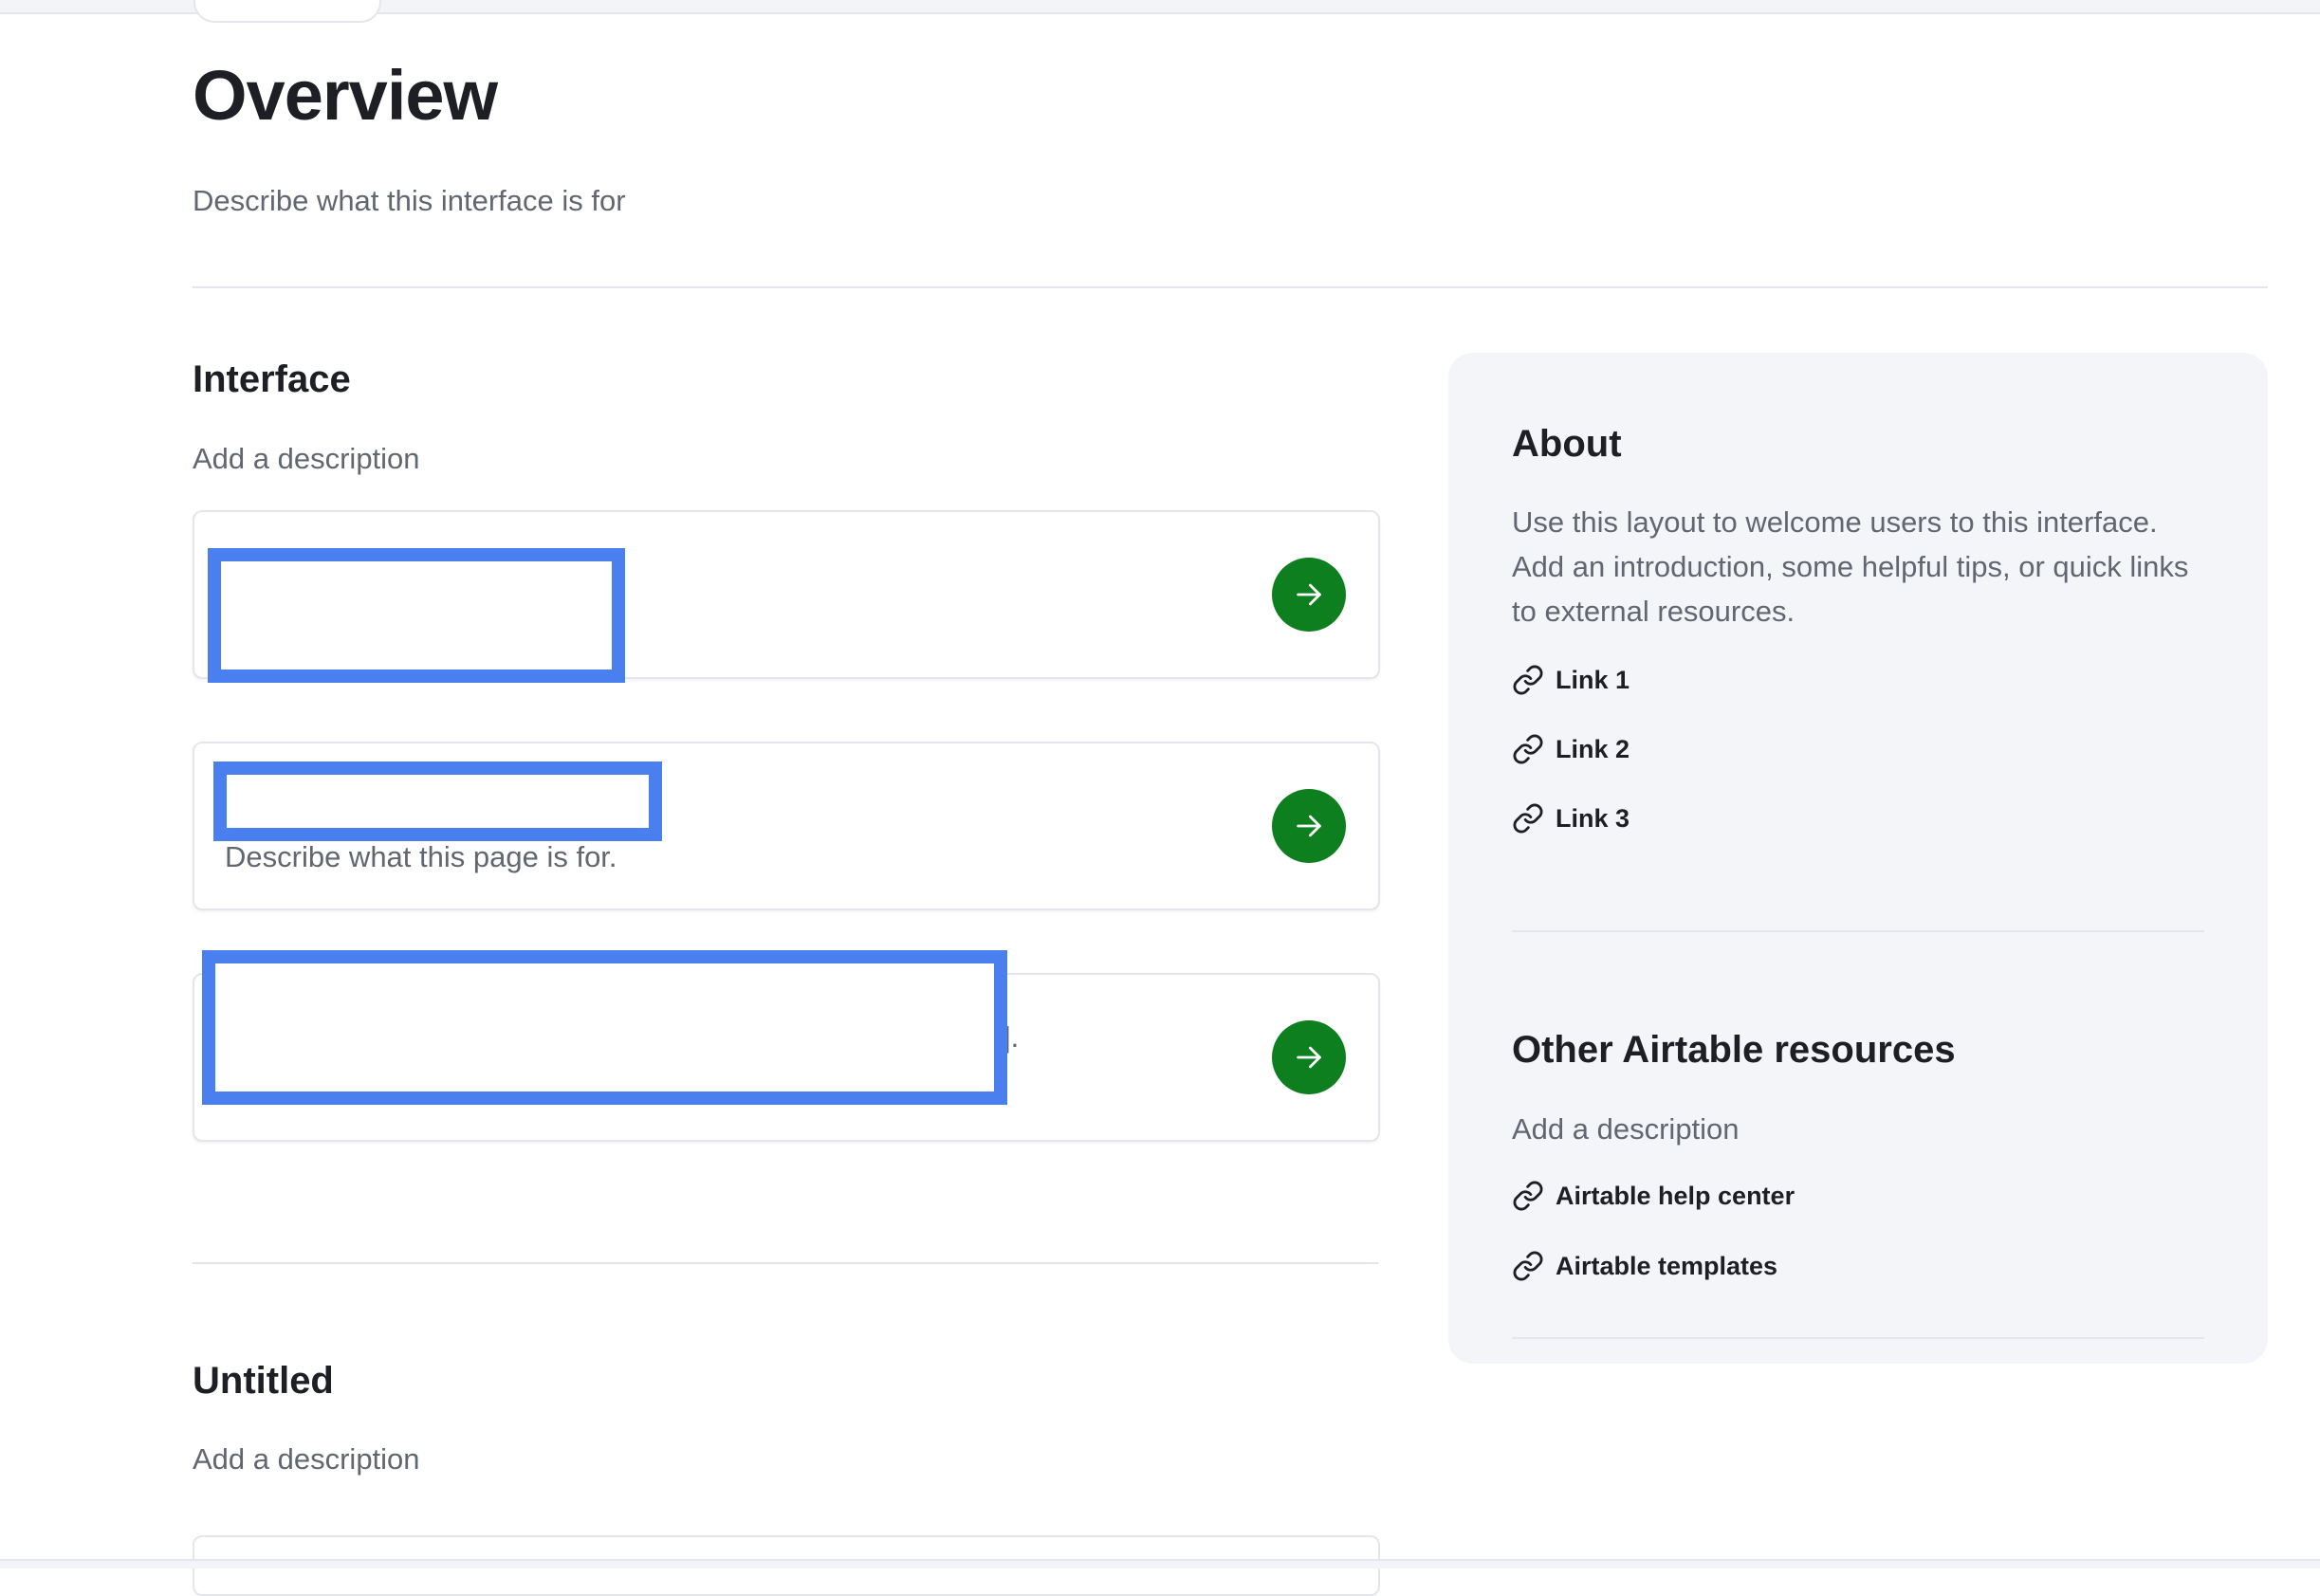  I want to click on page-title: Overview, so click(345, 95).